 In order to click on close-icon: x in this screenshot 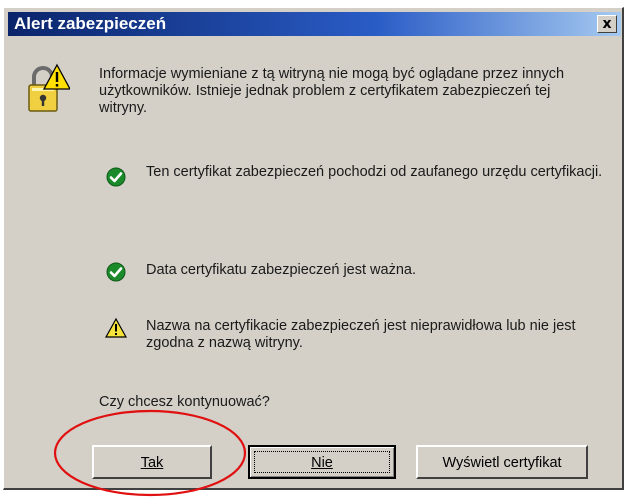, I will do `click(607, 24)`.